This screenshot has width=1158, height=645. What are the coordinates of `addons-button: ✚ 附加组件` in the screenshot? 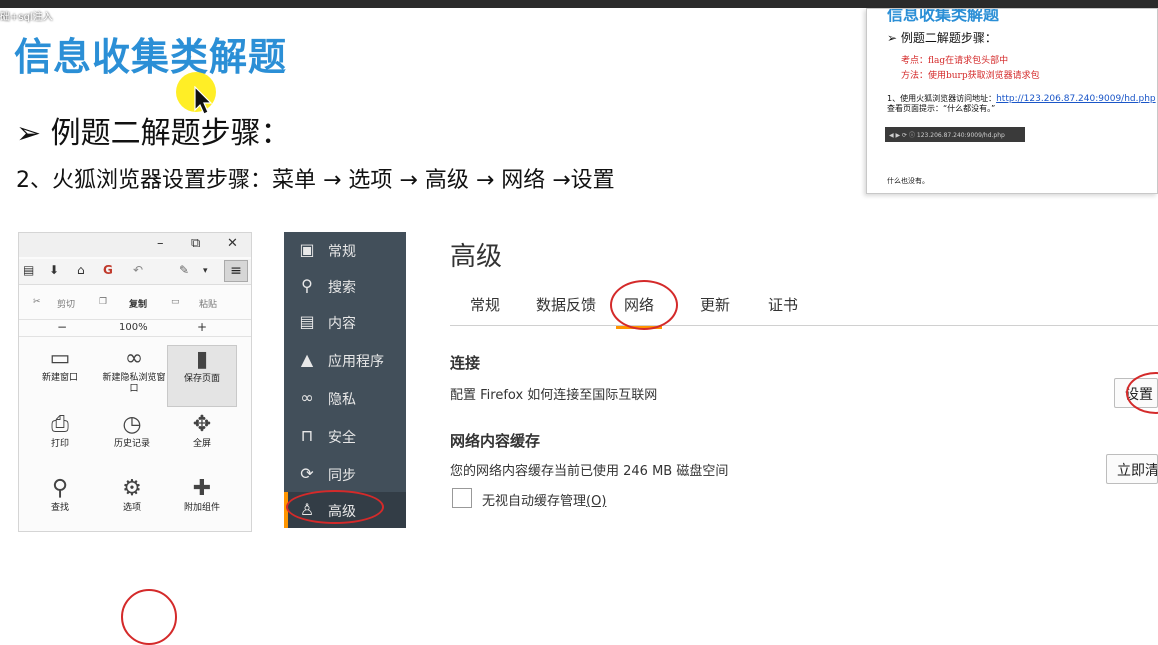 It's located at (202, 506).